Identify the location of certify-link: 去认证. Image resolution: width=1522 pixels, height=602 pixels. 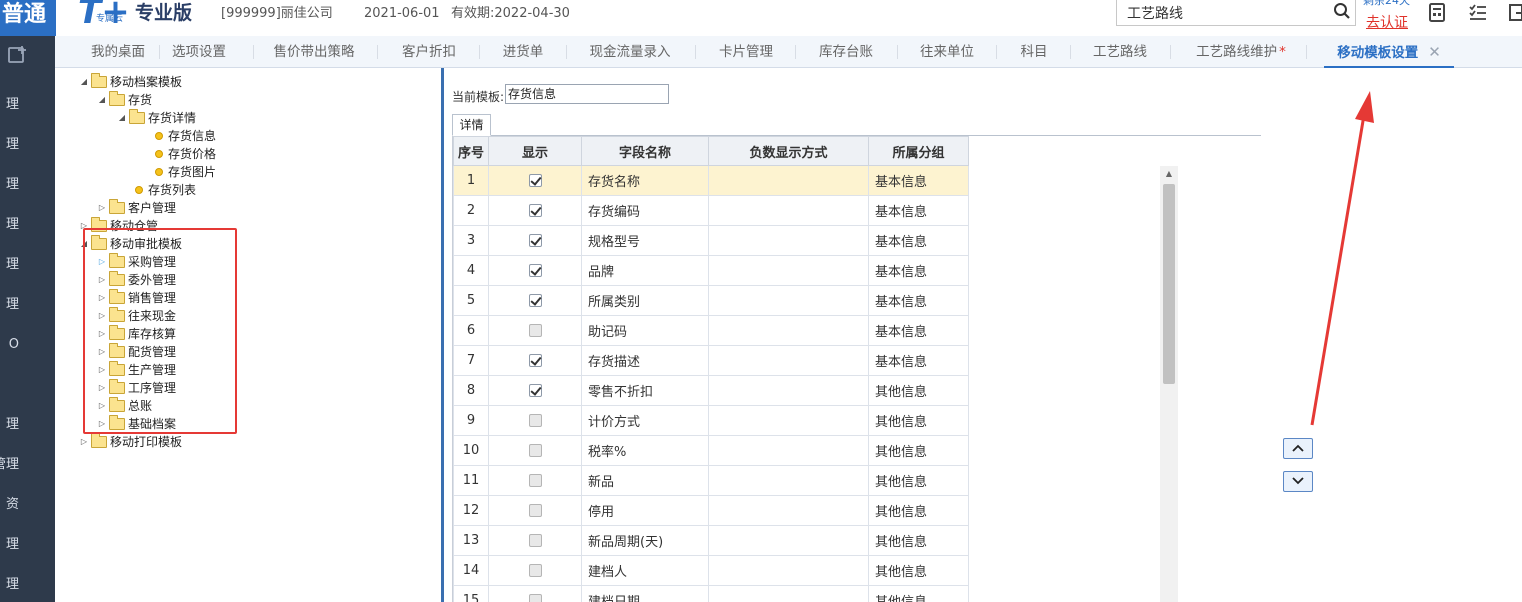
(1387, 22).